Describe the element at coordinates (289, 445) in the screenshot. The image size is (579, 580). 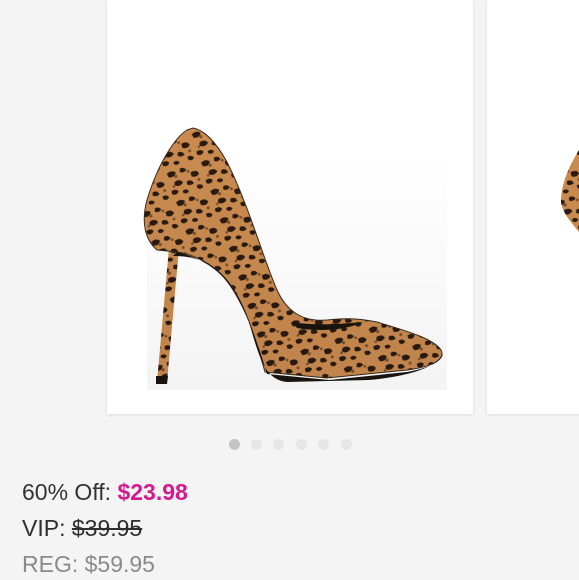
I see `carousel-pagination` at that location.